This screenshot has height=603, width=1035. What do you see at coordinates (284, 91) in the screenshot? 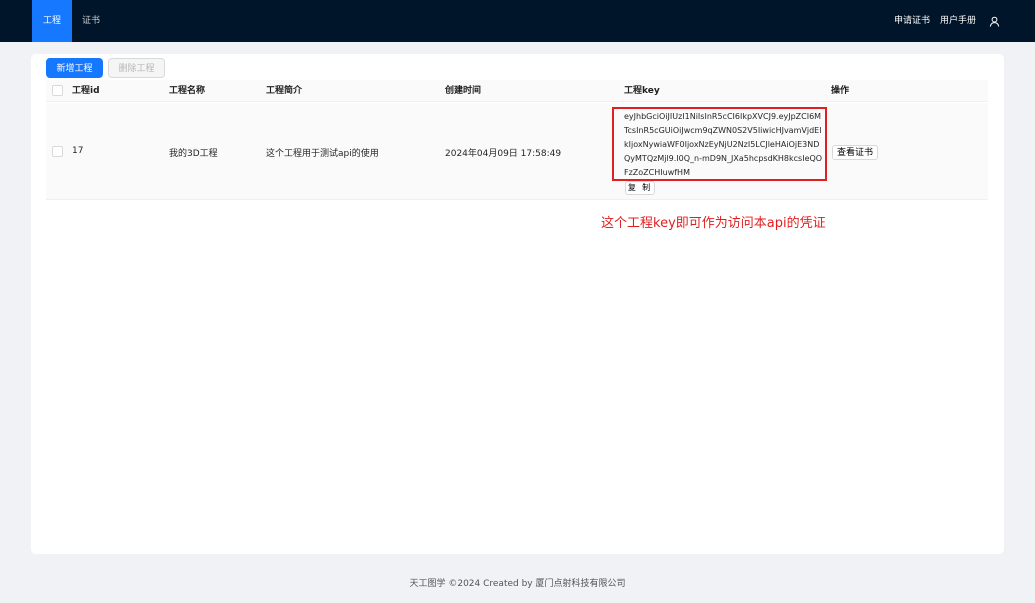
I see `column-header-desc: 工程简介` at bounding box center [284, 91].